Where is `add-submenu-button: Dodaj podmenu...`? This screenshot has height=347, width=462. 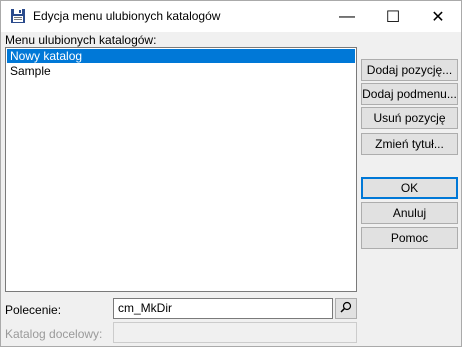
add-submenu-button: Dodaj podmenu... is located at coordinates (409, 94).